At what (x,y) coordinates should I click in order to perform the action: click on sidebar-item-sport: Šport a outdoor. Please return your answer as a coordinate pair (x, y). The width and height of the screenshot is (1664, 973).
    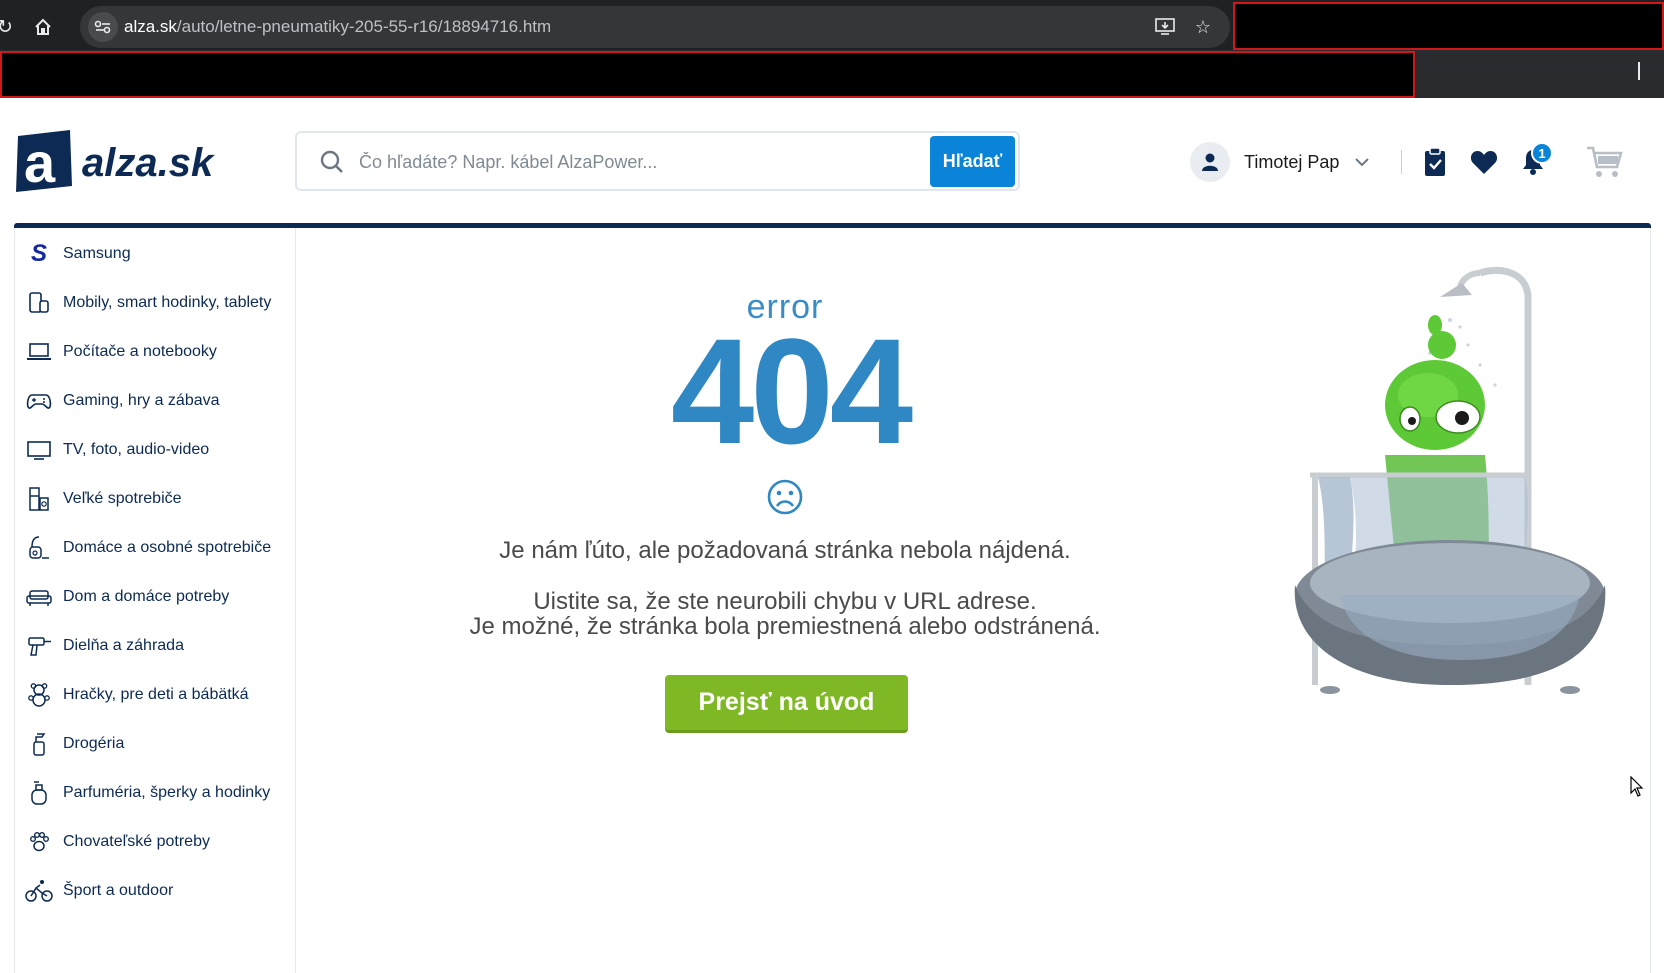
    Looking at the image, I should click on (154, 891).